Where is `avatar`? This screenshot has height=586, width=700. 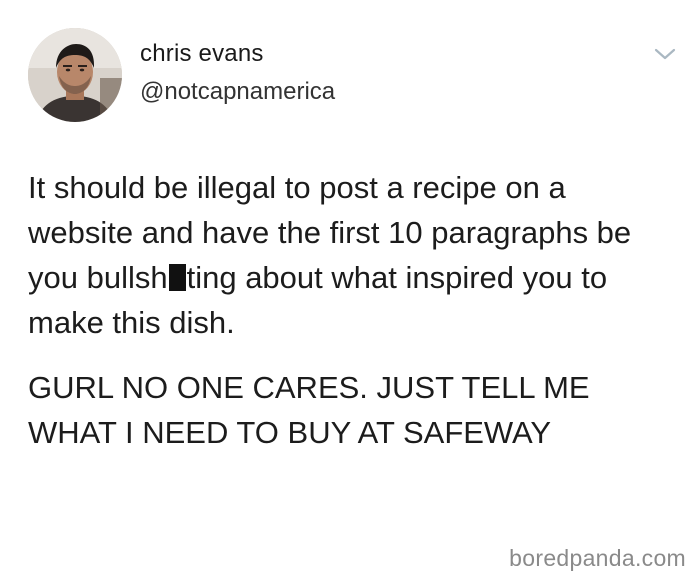
avatar is located at coordinates (75, 75).